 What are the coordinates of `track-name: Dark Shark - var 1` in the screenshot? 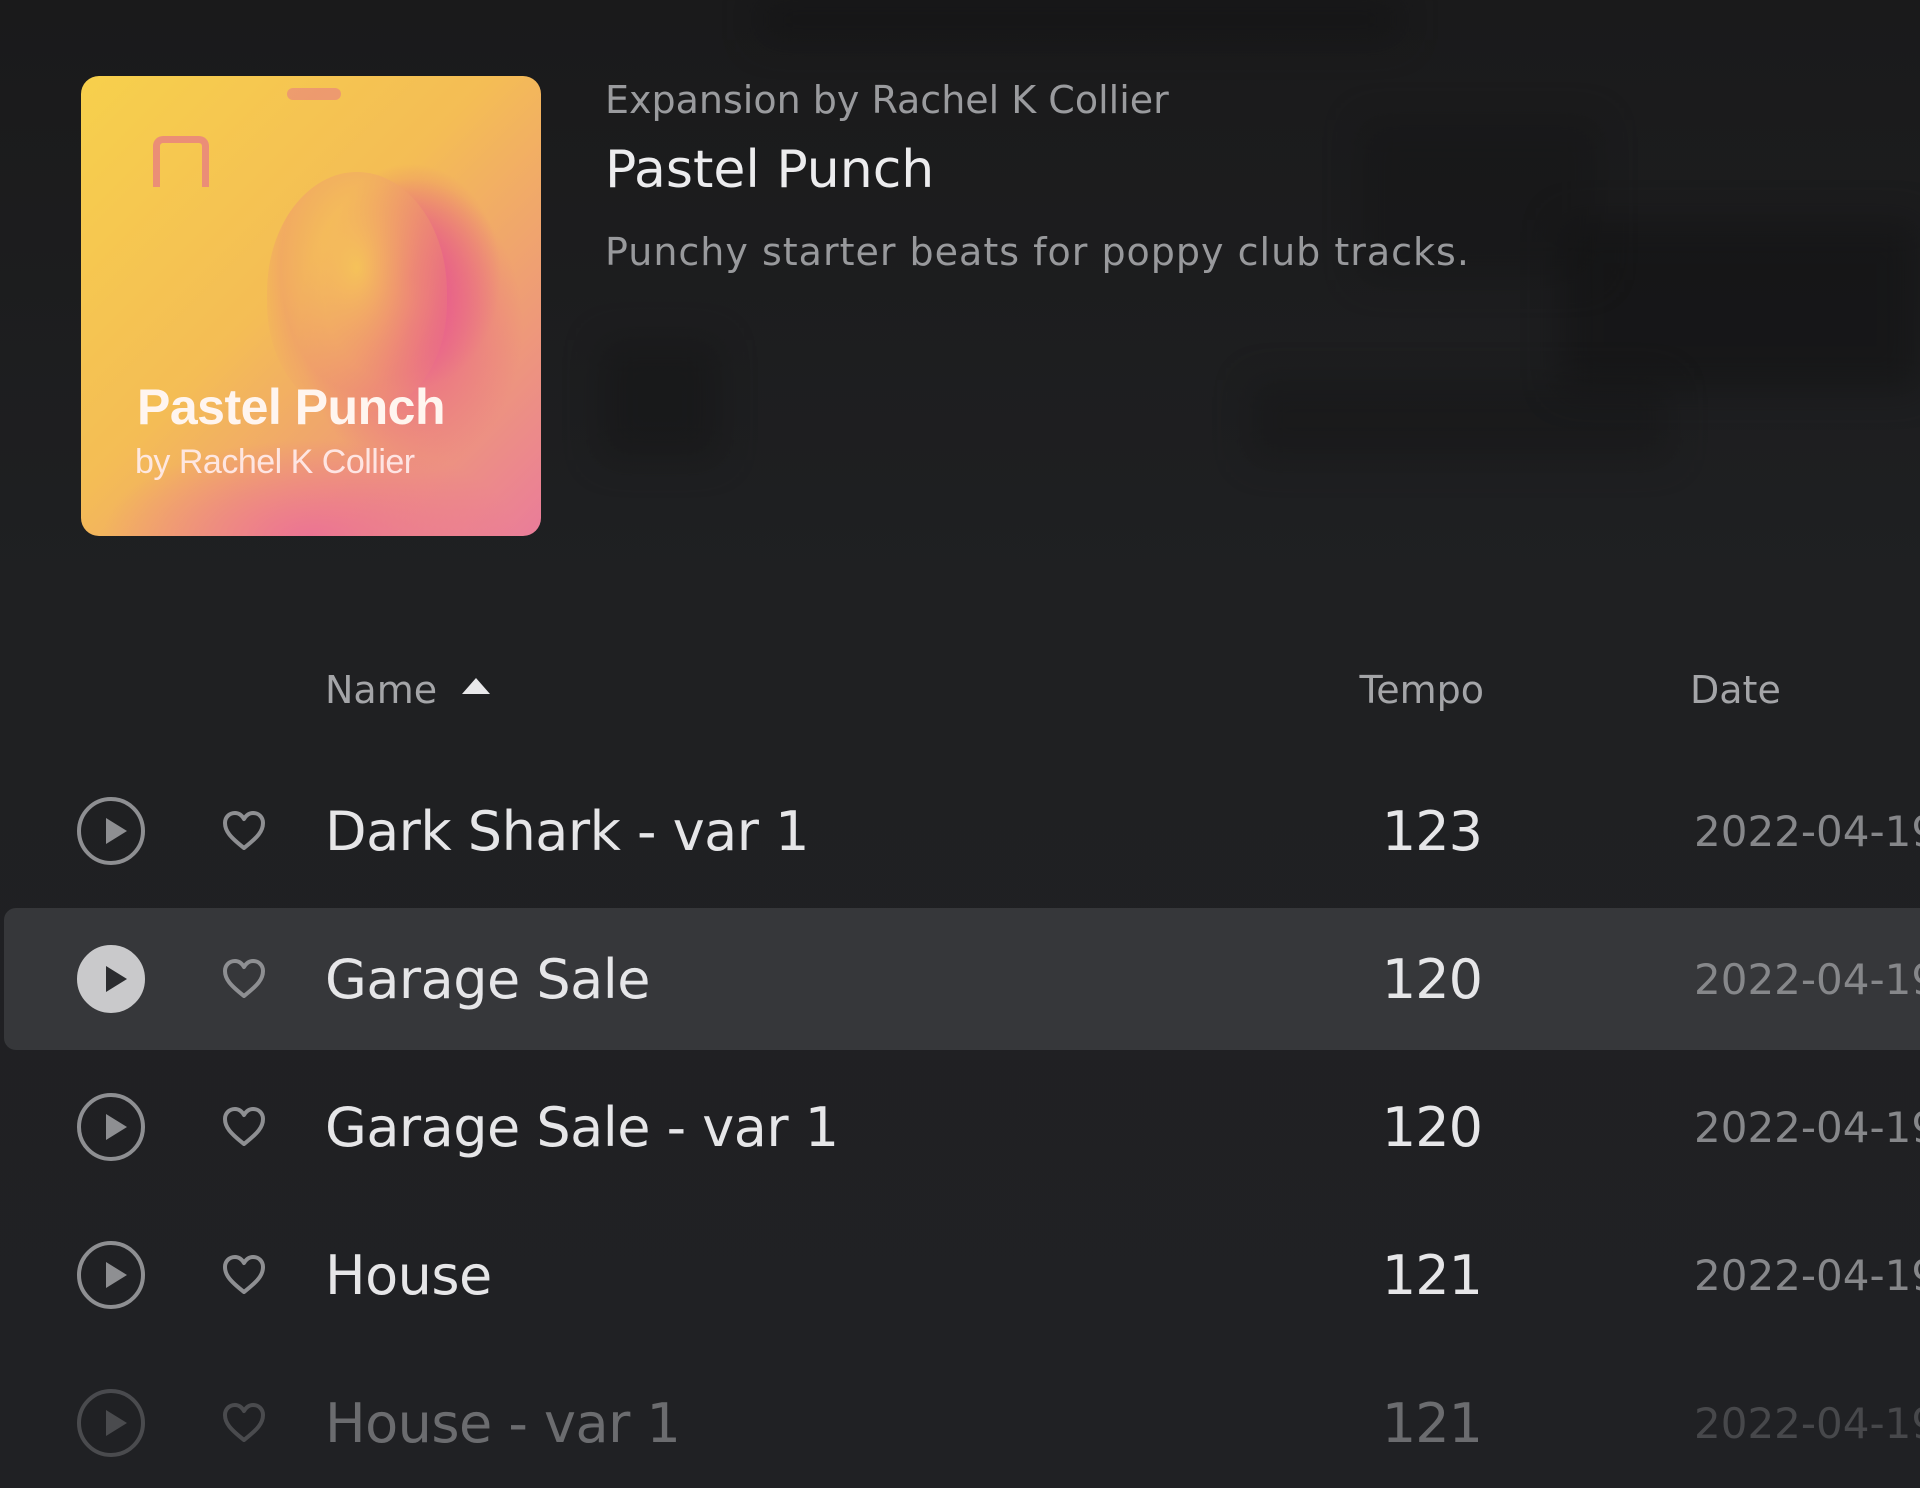 It's located at (567, 831).